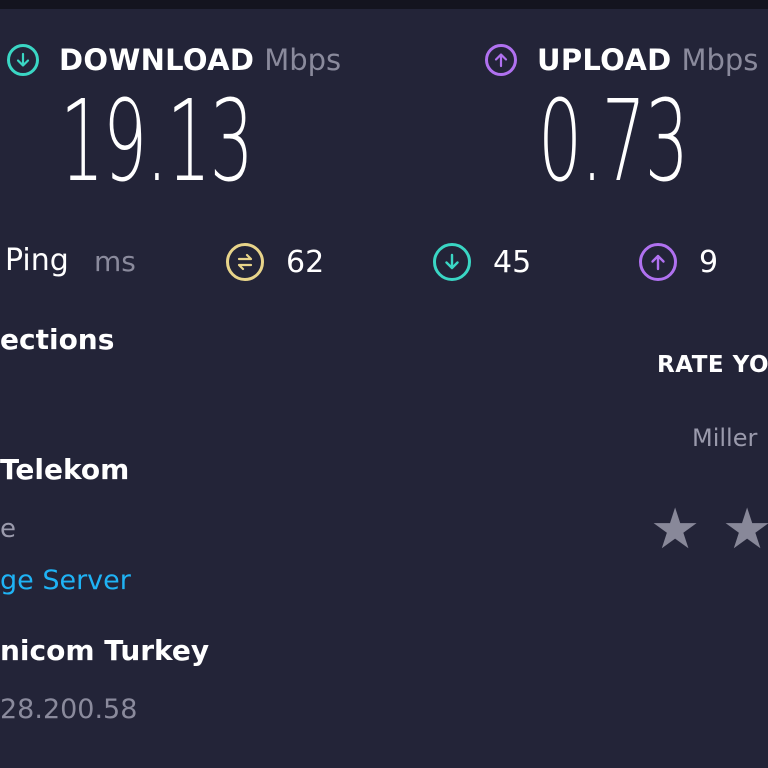  I want to click on ping-label: Ping, so click(37, 260).